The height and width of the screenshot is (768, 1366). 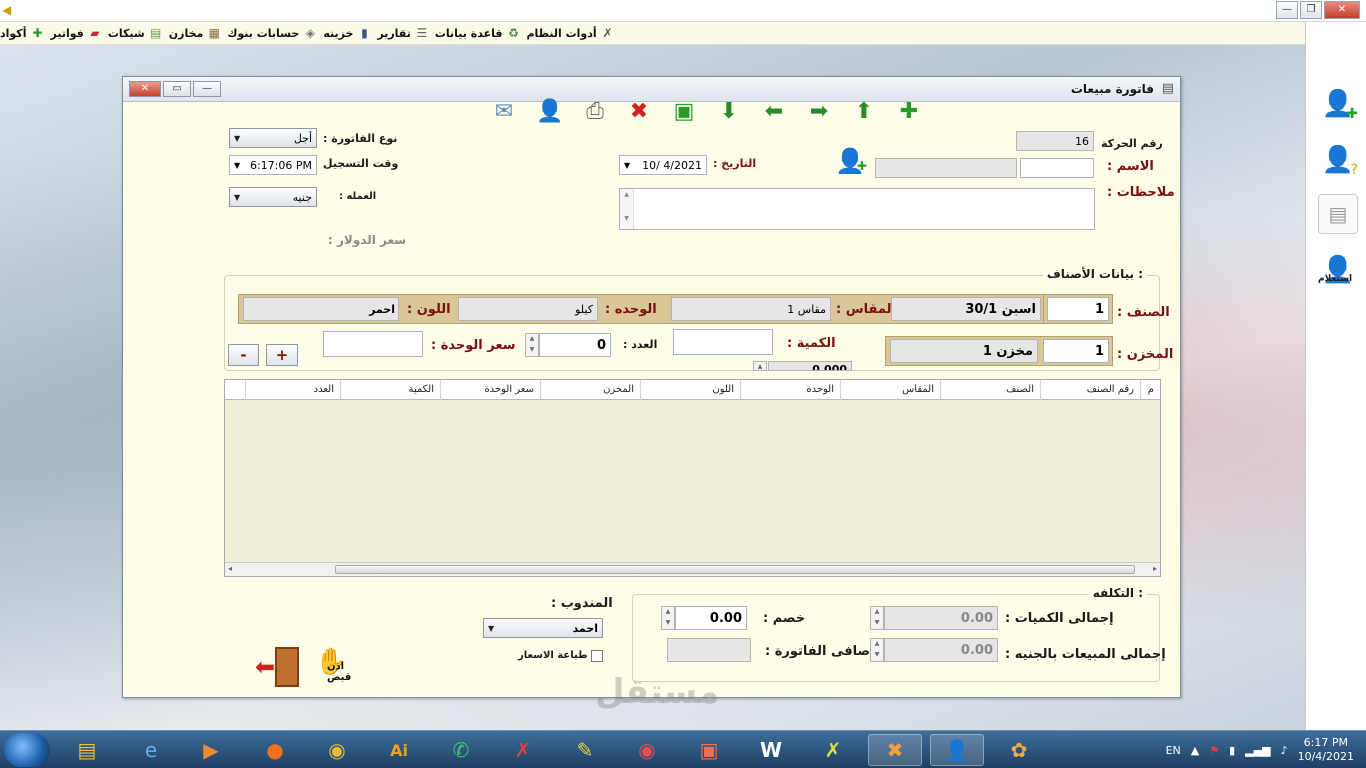 I want to click on grid-col-header: م, so click(x=1150, y=390).